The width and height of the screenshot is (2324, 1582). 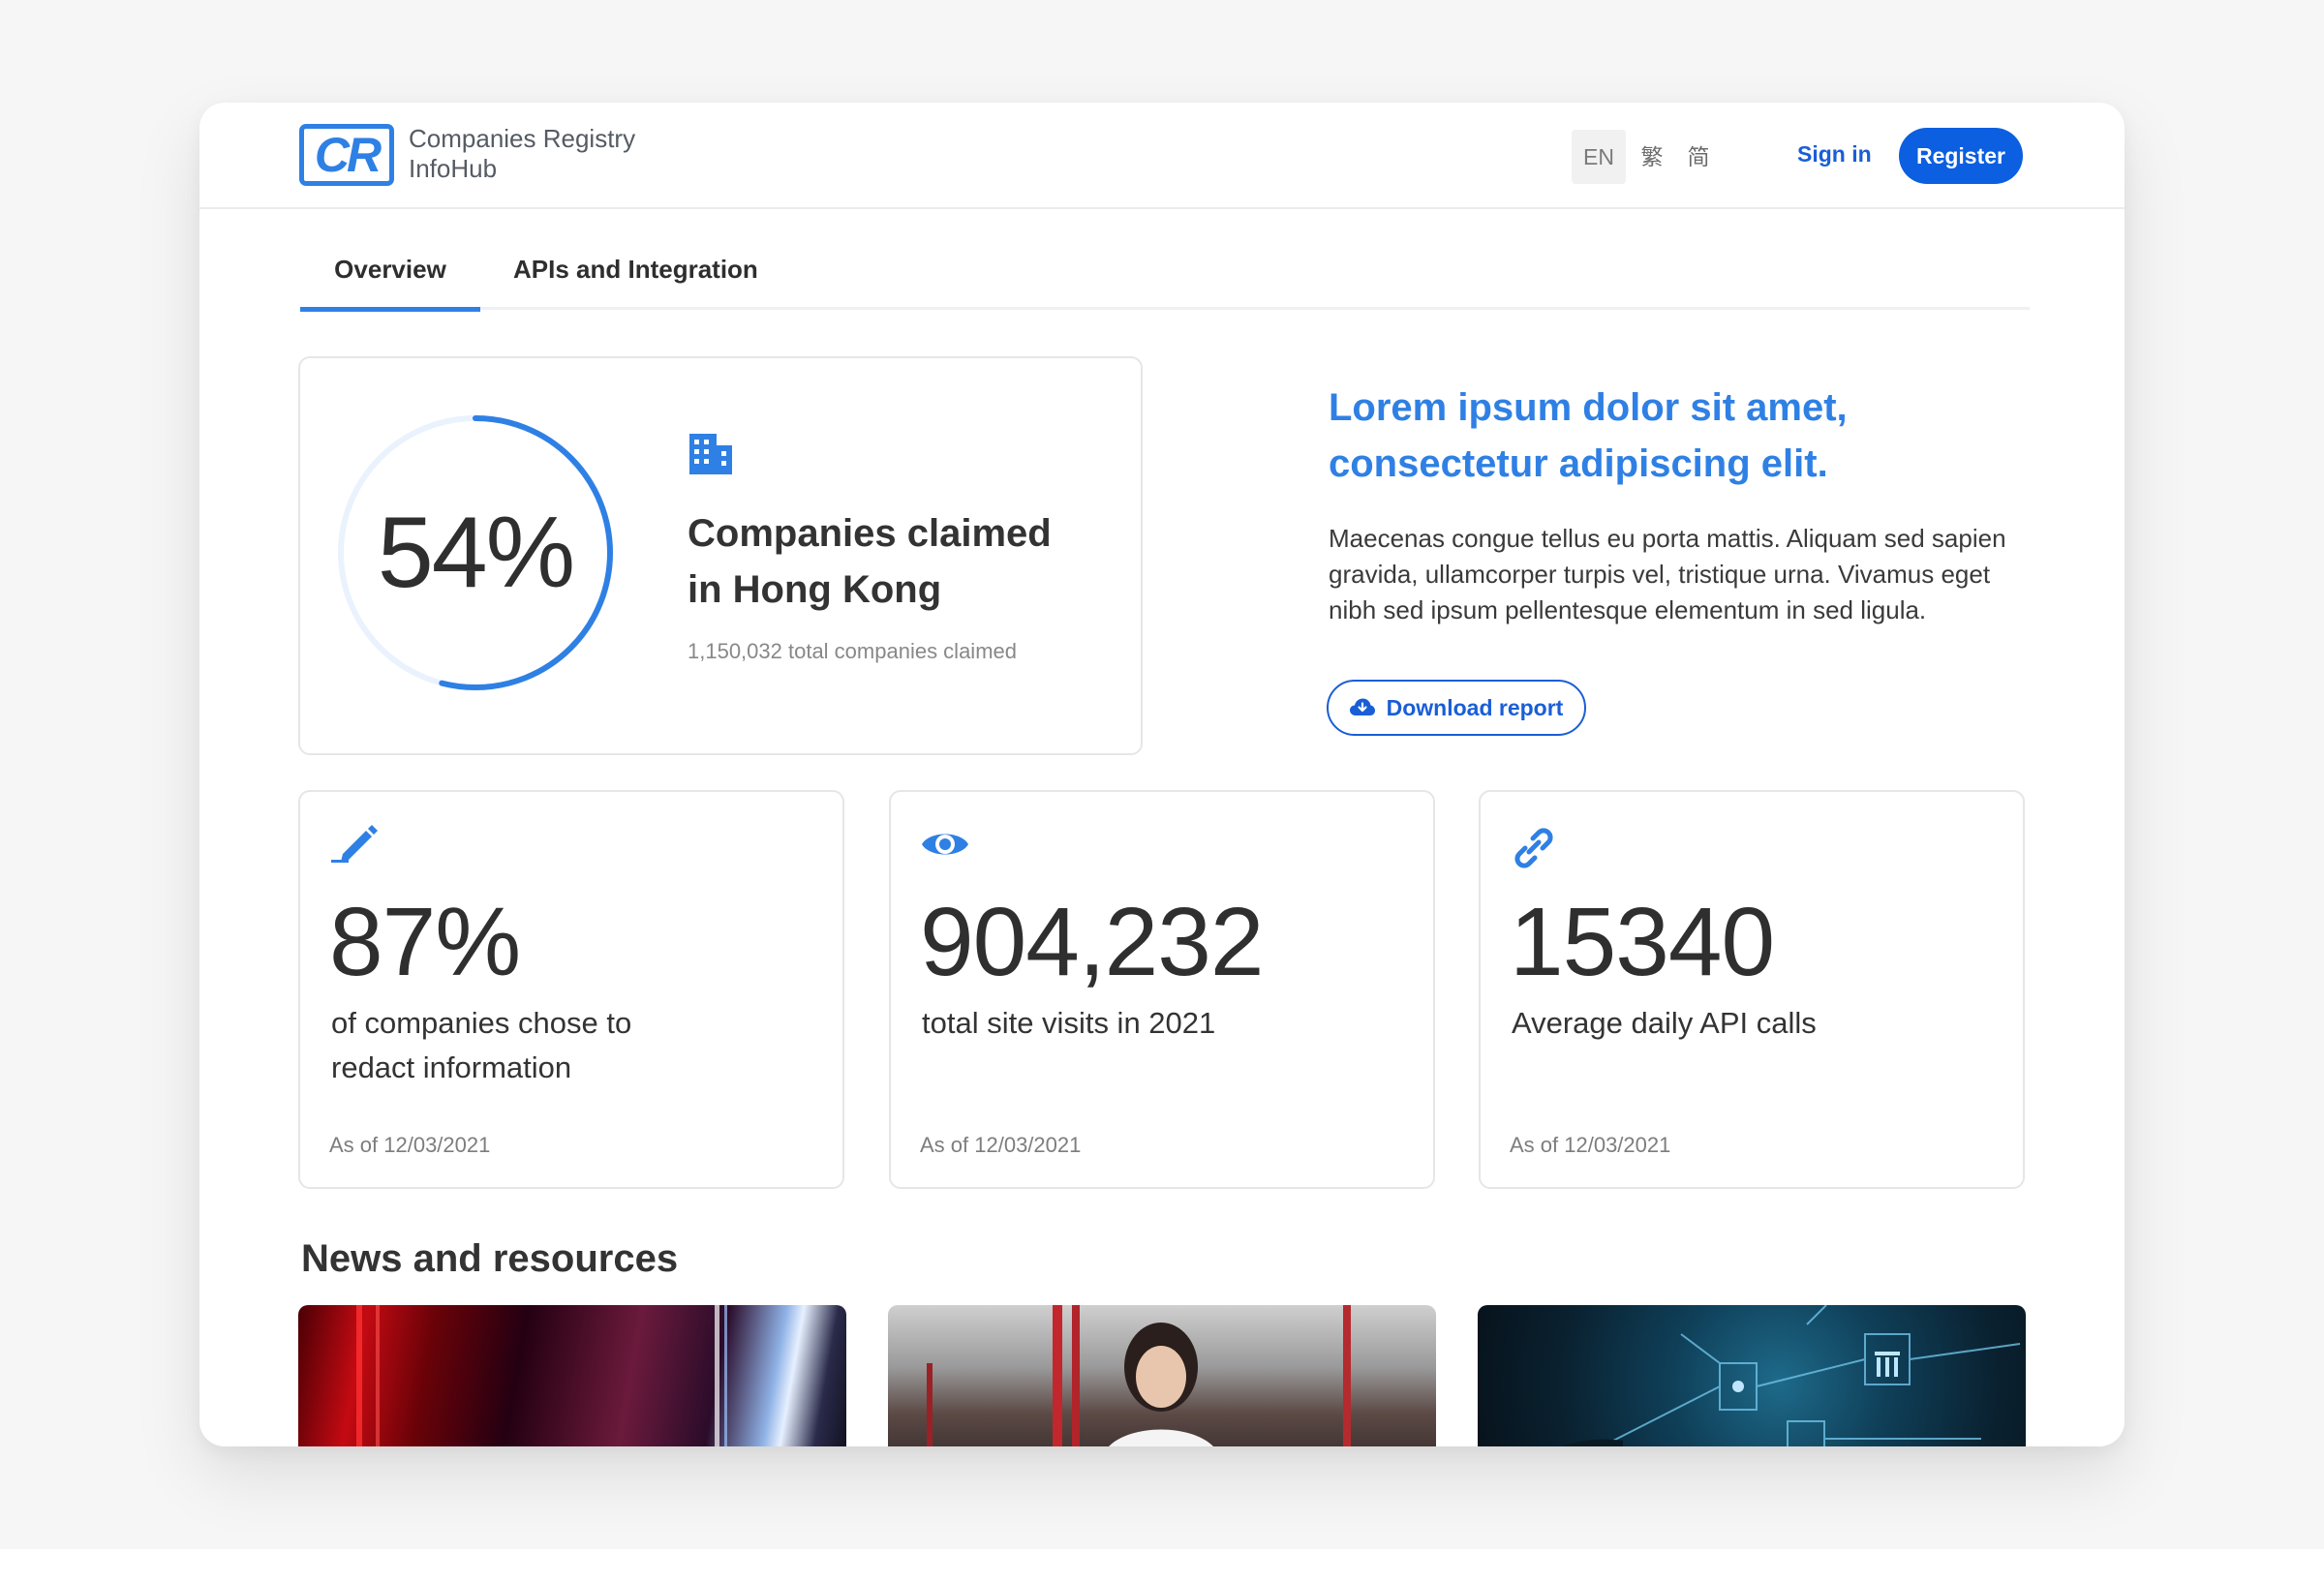 I want to click on tab-apis-and-integration: APIs and Integration, so click(x=636, y=279).